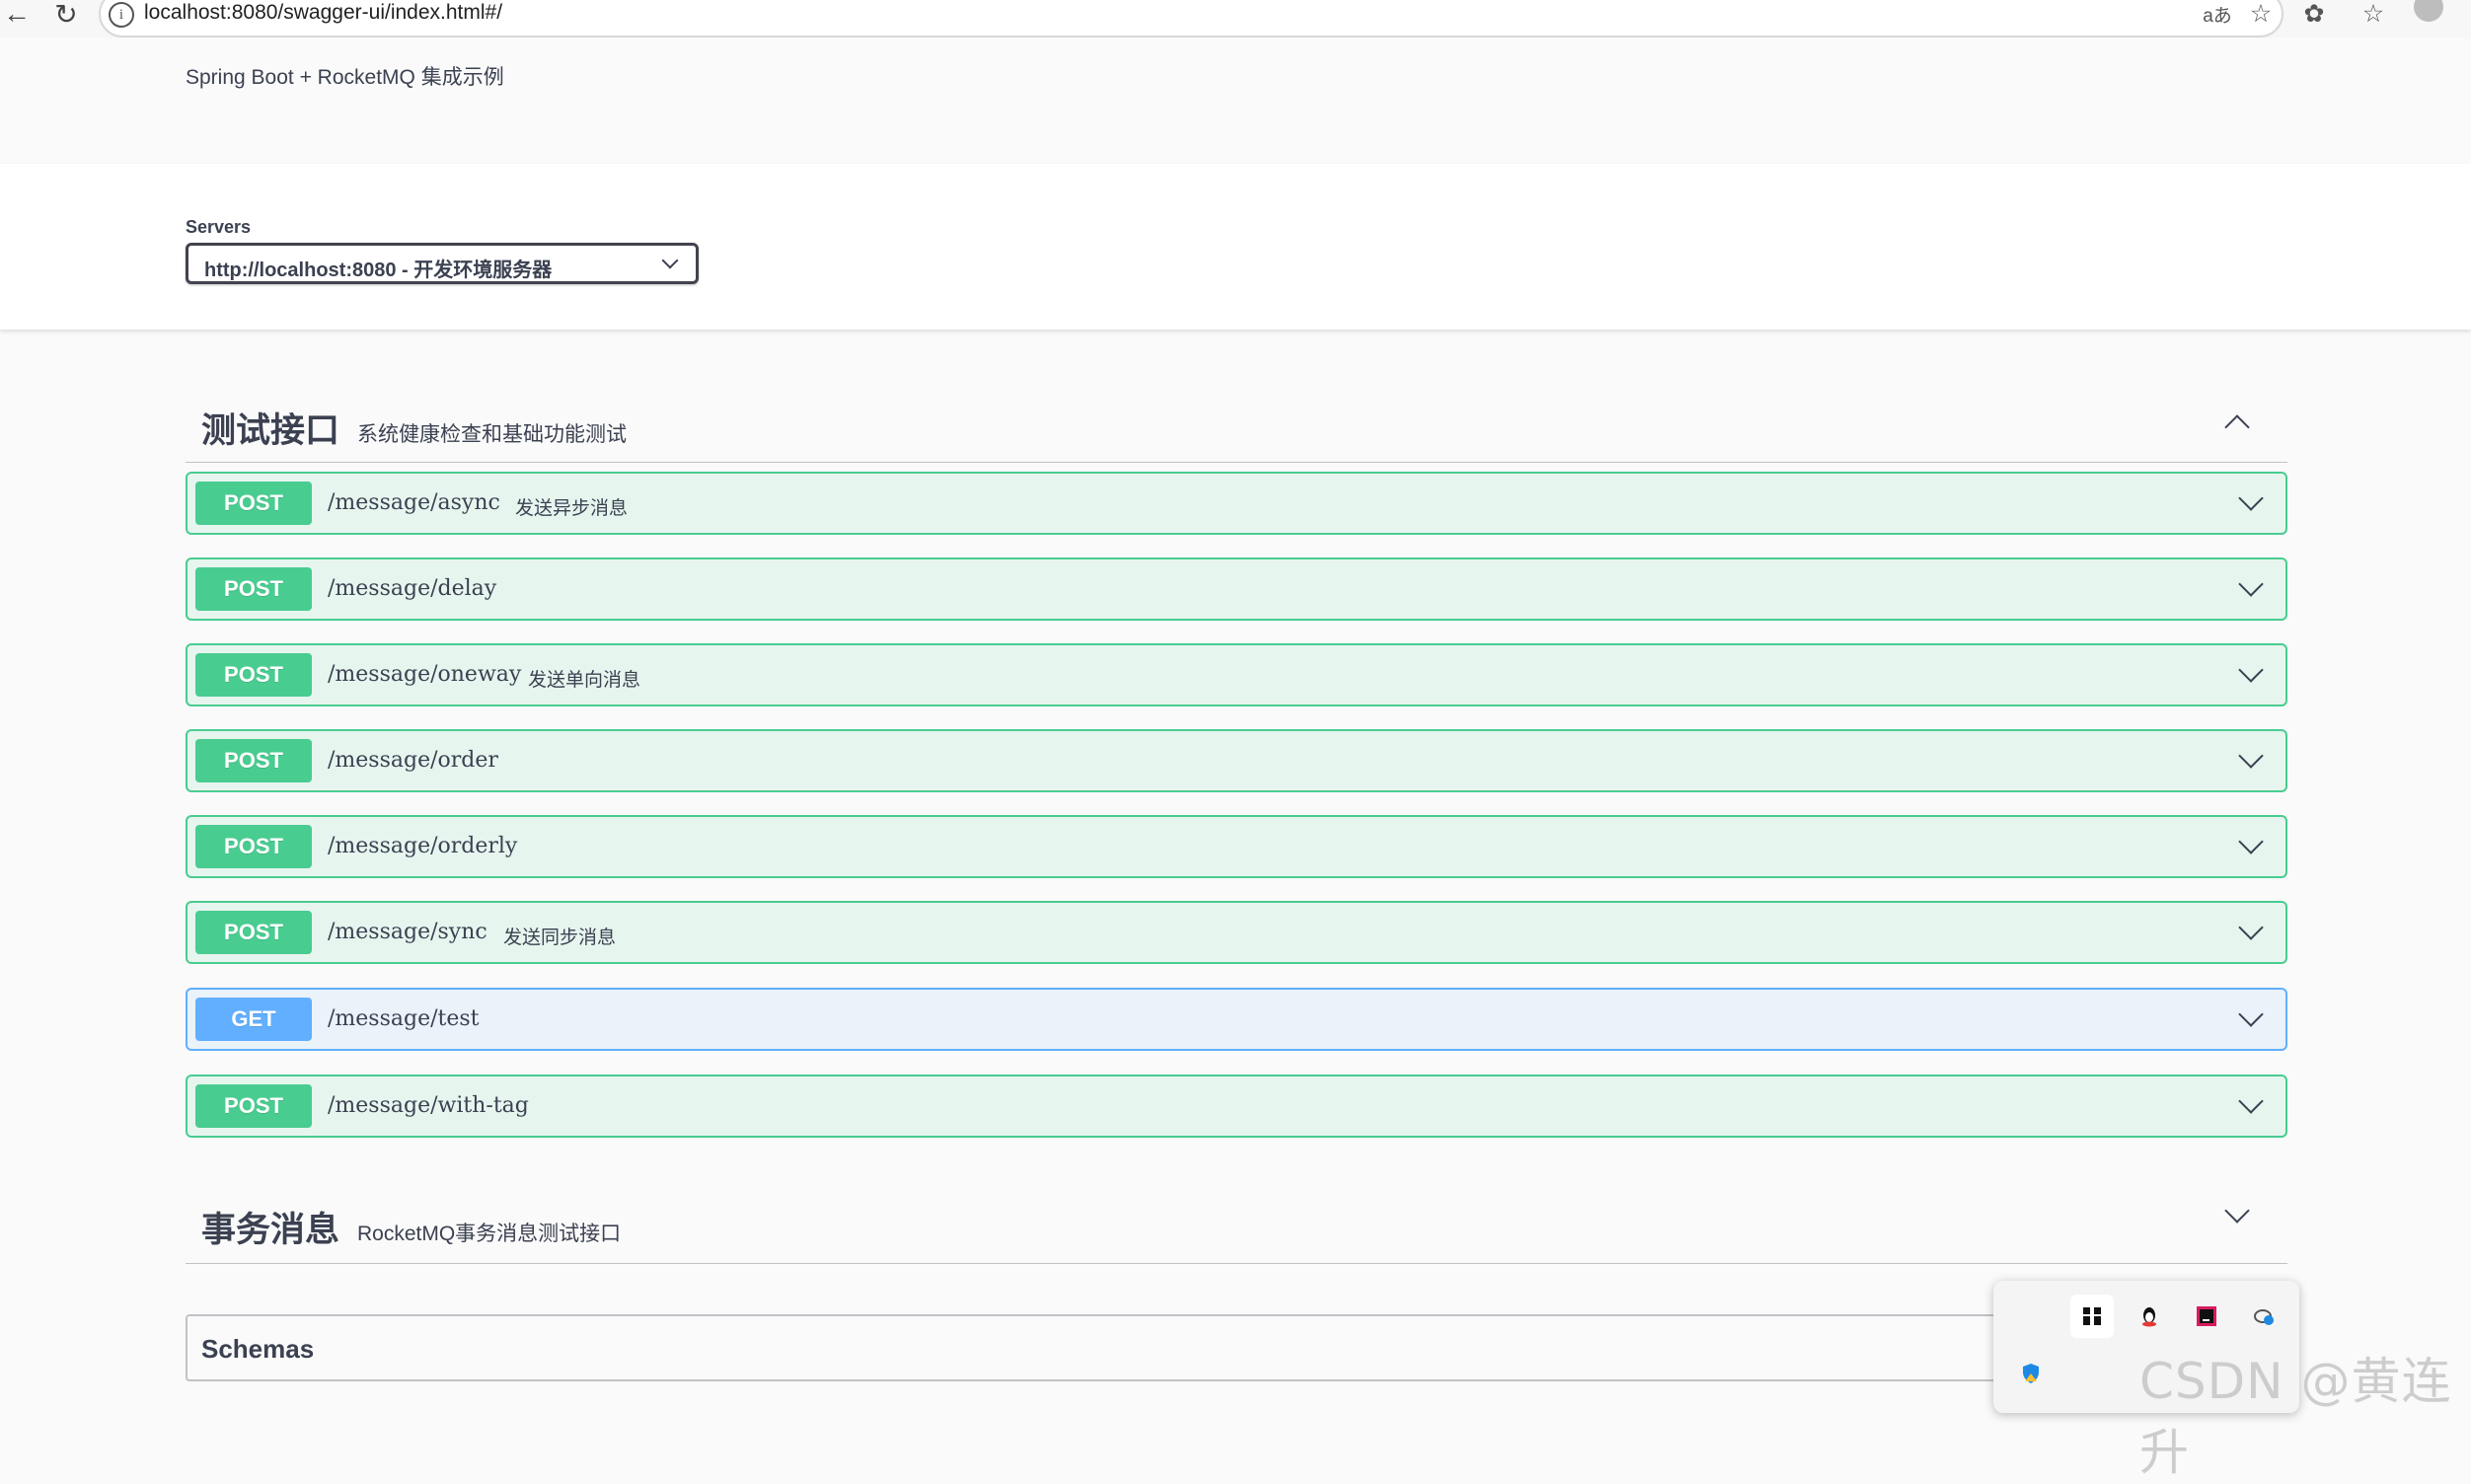 This screenshot has width=2471, height=1484. I want to click on reload-icon: ↻, so click(66, 15).